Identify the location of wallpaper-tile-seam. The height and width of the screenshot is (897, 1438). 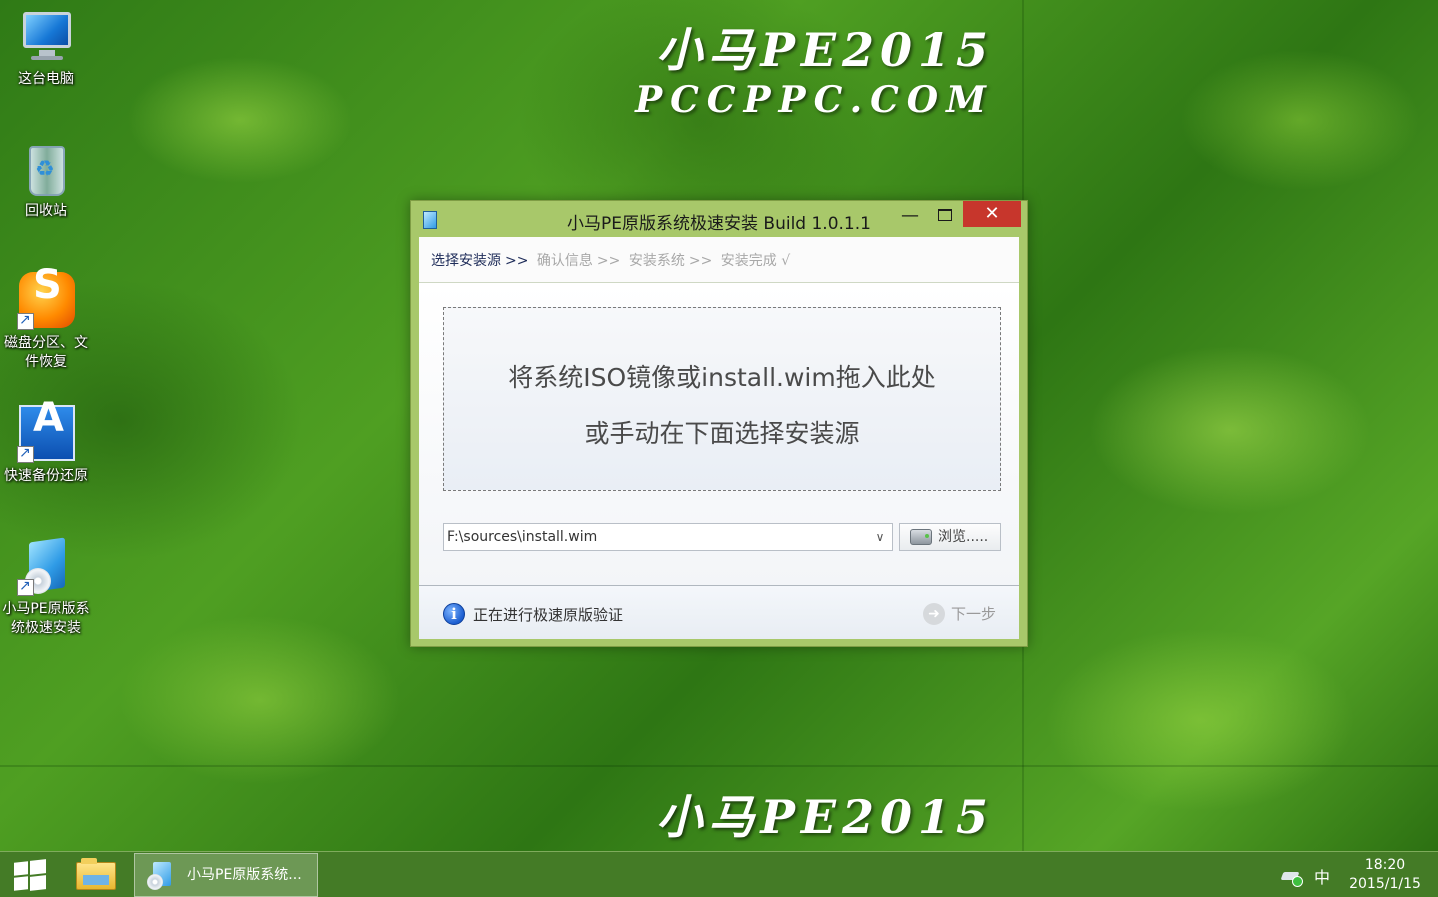
(719, 766).